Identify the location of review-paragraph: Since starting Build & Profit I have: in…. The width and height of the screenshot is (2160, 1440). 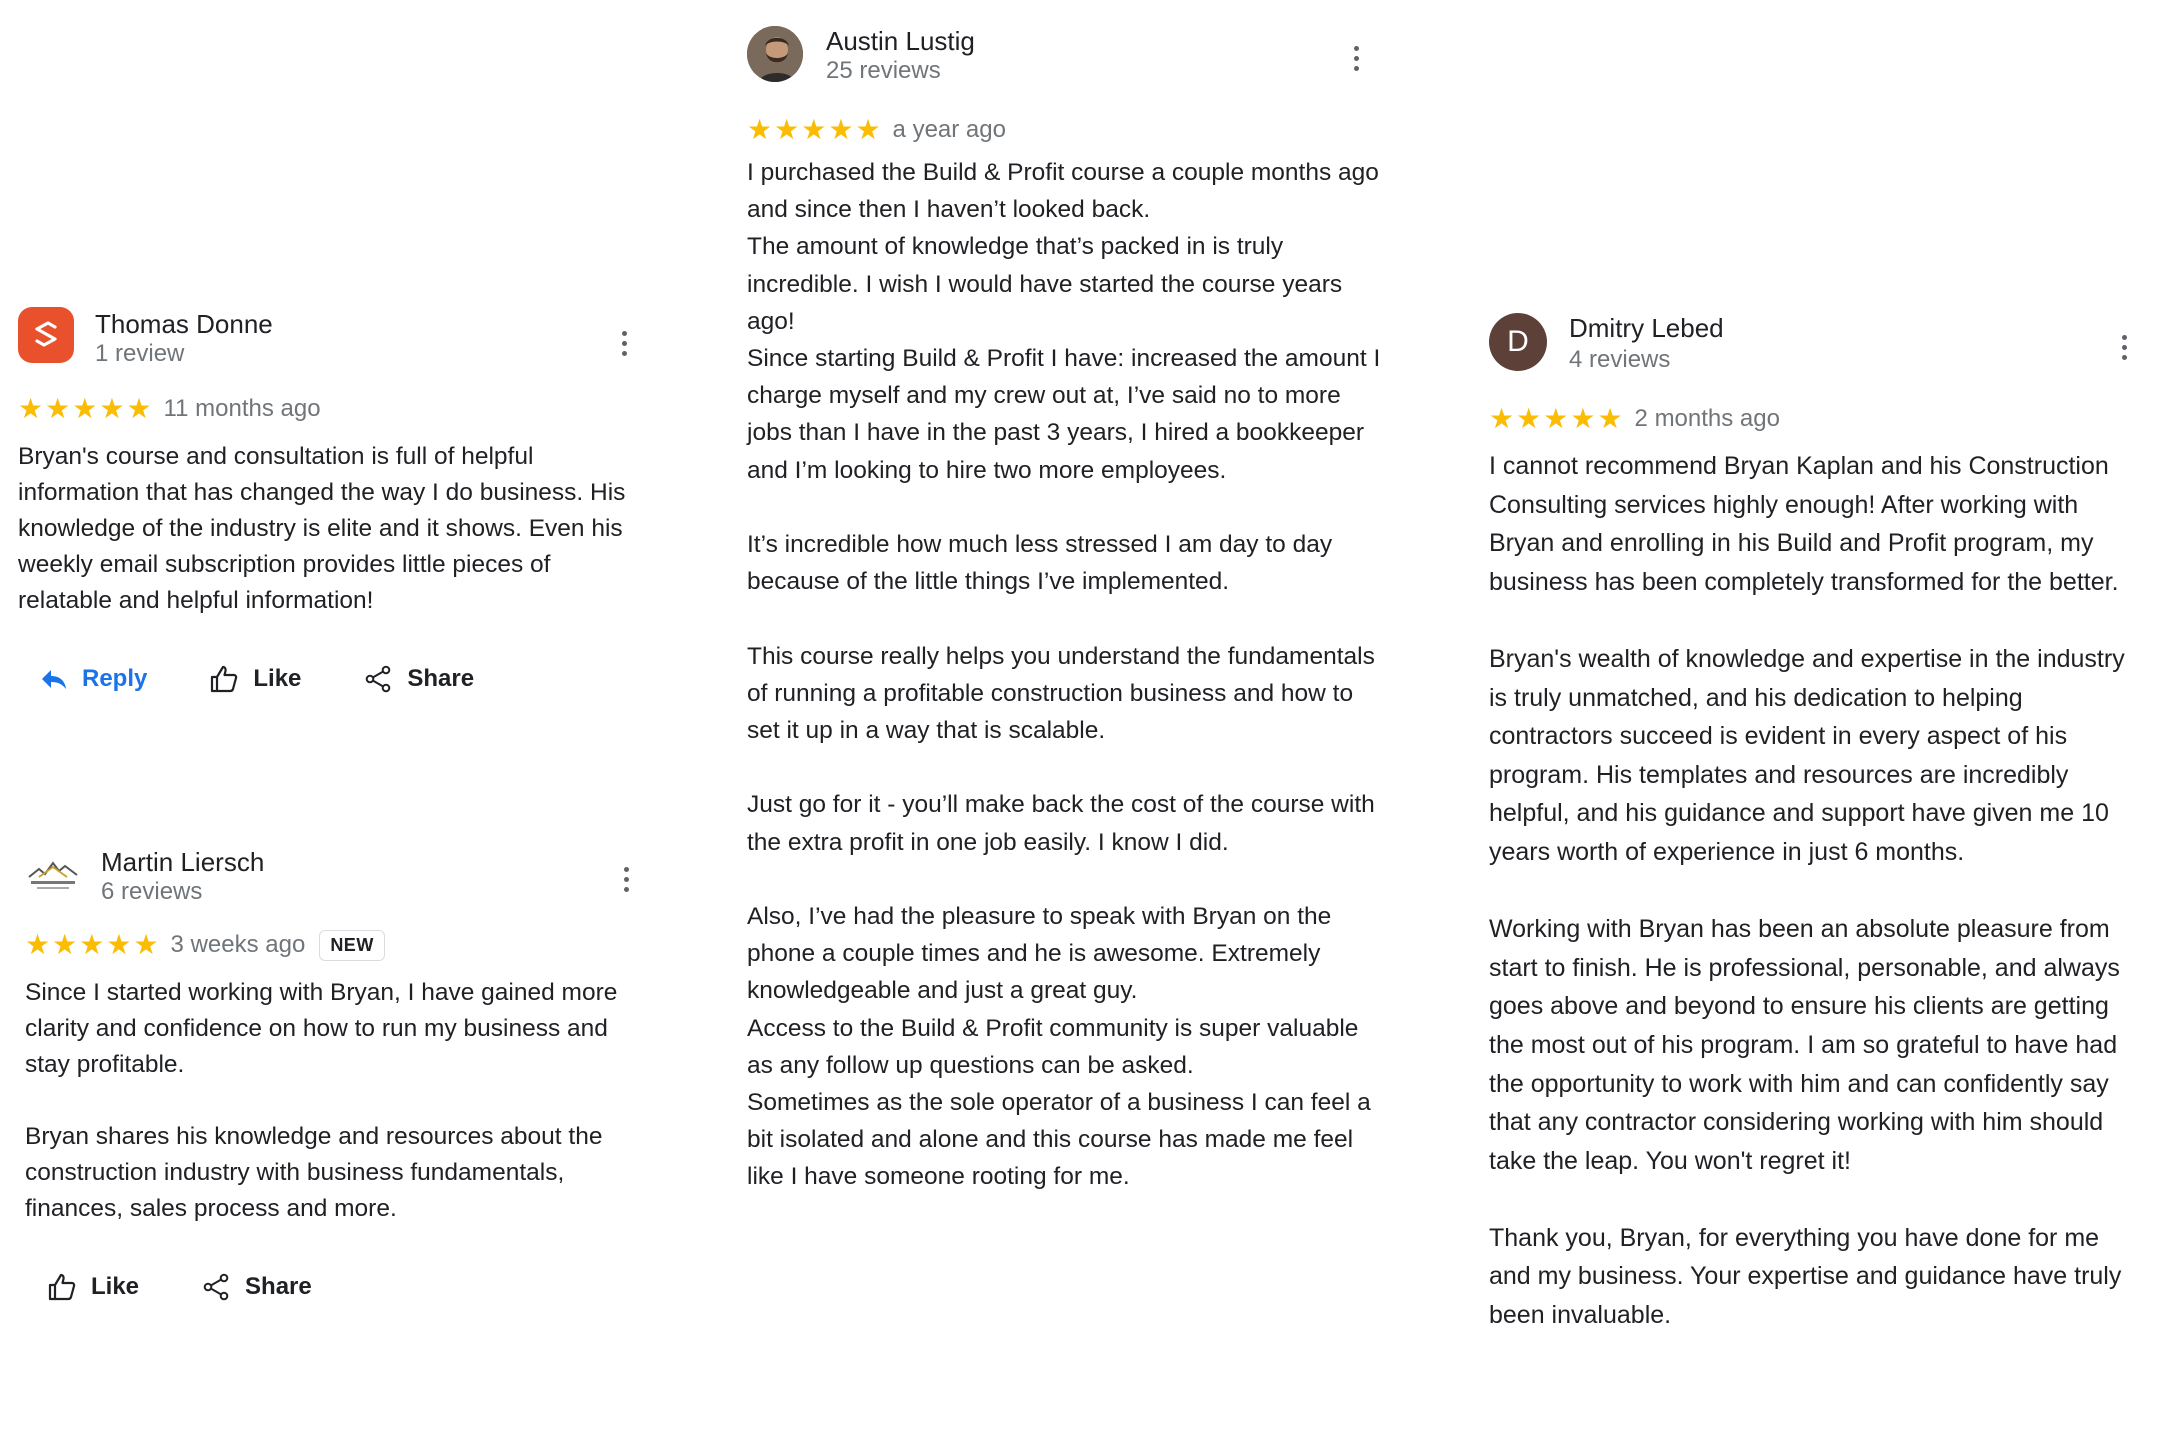
(1064, 414).